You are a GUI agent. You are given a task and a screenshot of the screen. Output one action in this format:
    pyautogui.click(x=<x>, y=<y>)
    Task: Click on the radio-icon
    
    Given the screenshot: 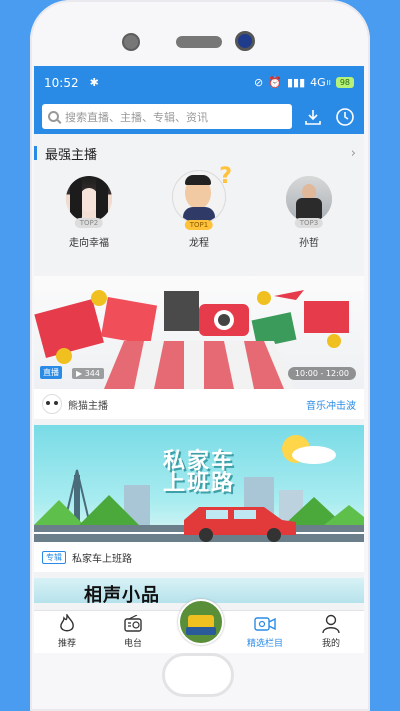 What is the action you would take?
    pyautogui.click(x=133, y=624)
    